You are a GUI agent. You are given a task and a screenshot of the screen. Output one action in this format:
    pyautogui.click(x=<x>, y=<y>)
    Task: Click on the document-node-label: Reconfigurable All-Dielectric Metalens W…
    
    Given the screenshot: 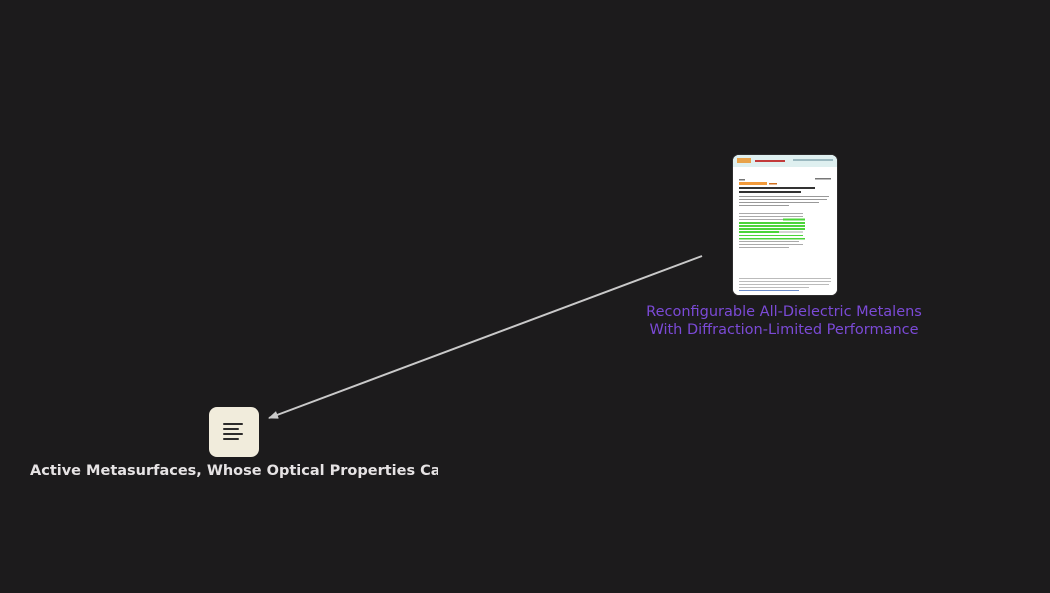 What is the action you would take?
    pyautogui.click(x=784, y=321)
    